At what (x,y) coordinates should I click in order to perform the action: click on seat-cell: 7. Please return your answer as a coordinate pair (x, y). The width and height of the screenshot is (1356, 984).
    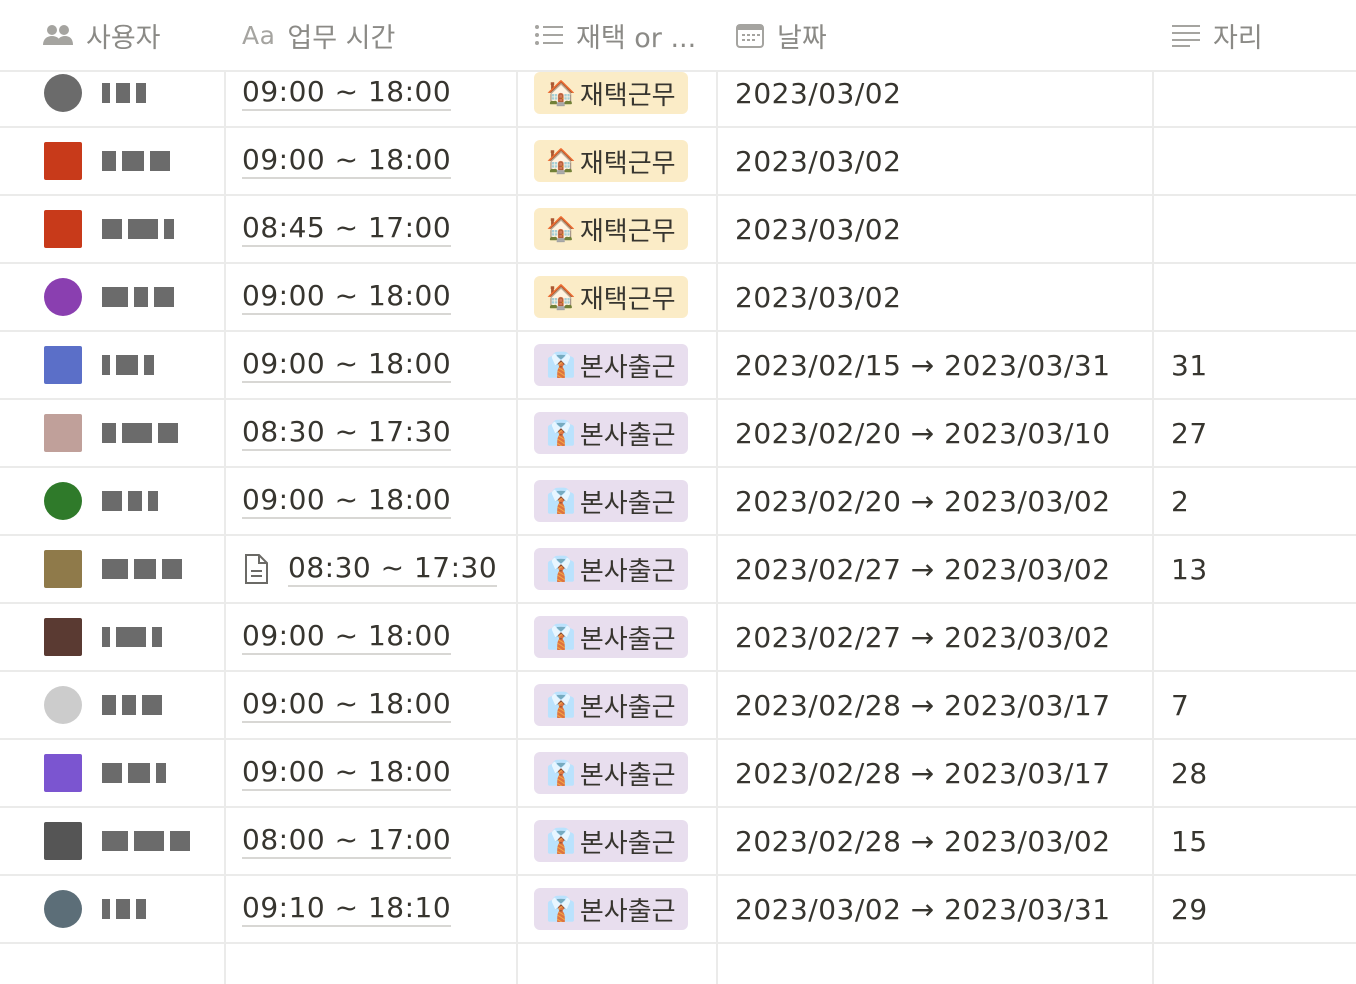
    Looking at the image, I should click on (1180, 705).